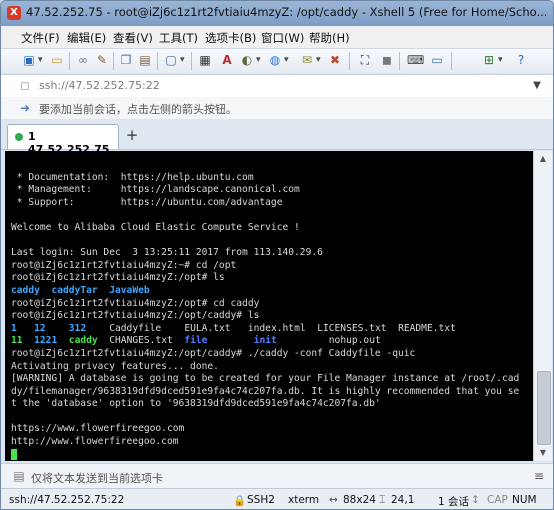 The height and width of the screenshot is (510, 554). Describe the element at coordinates (227, 60) in the screenshot. I see `font-a-icon: A` at that location.